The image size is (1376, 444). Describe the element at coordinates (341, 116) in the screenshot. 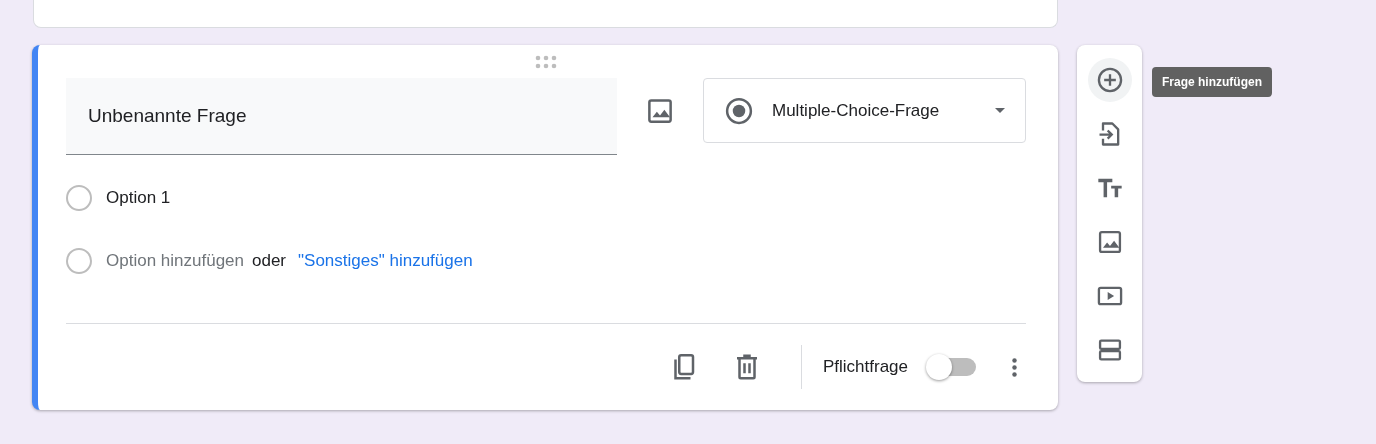

I see `question-title-field: Unbenannte Frage` at that location.